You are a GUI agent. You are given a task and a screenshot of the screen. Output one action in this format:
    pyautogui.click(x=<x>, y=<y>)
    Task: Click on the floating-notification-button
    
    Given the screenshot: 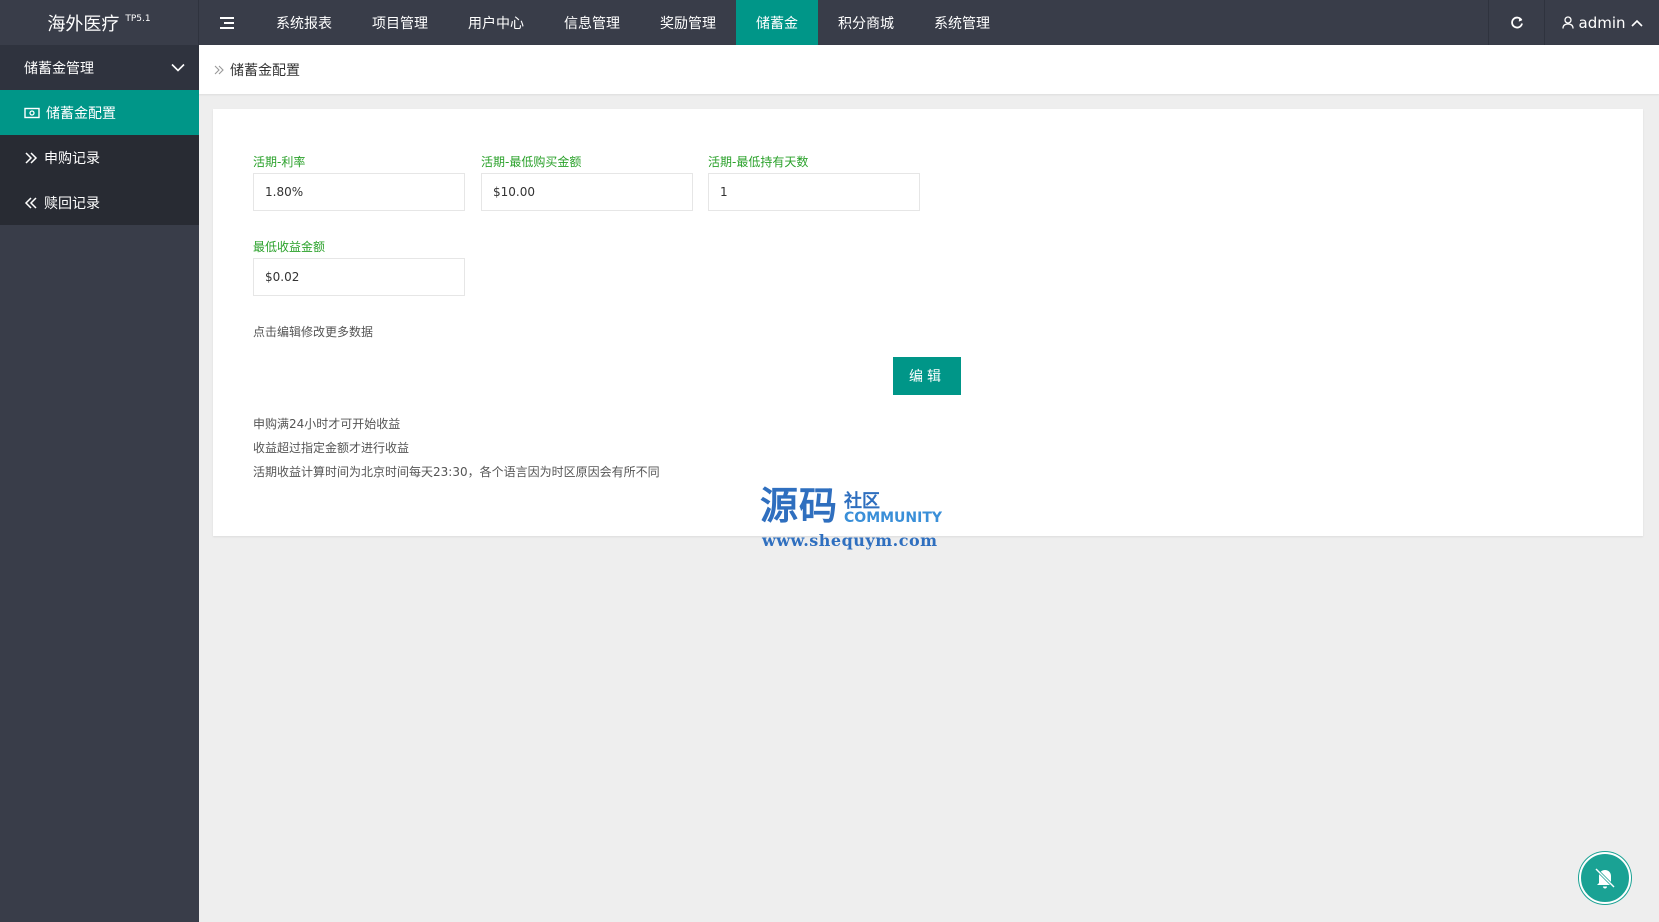 What is the action you would take?
    pyautogui.click(x=1605, y=878)
    